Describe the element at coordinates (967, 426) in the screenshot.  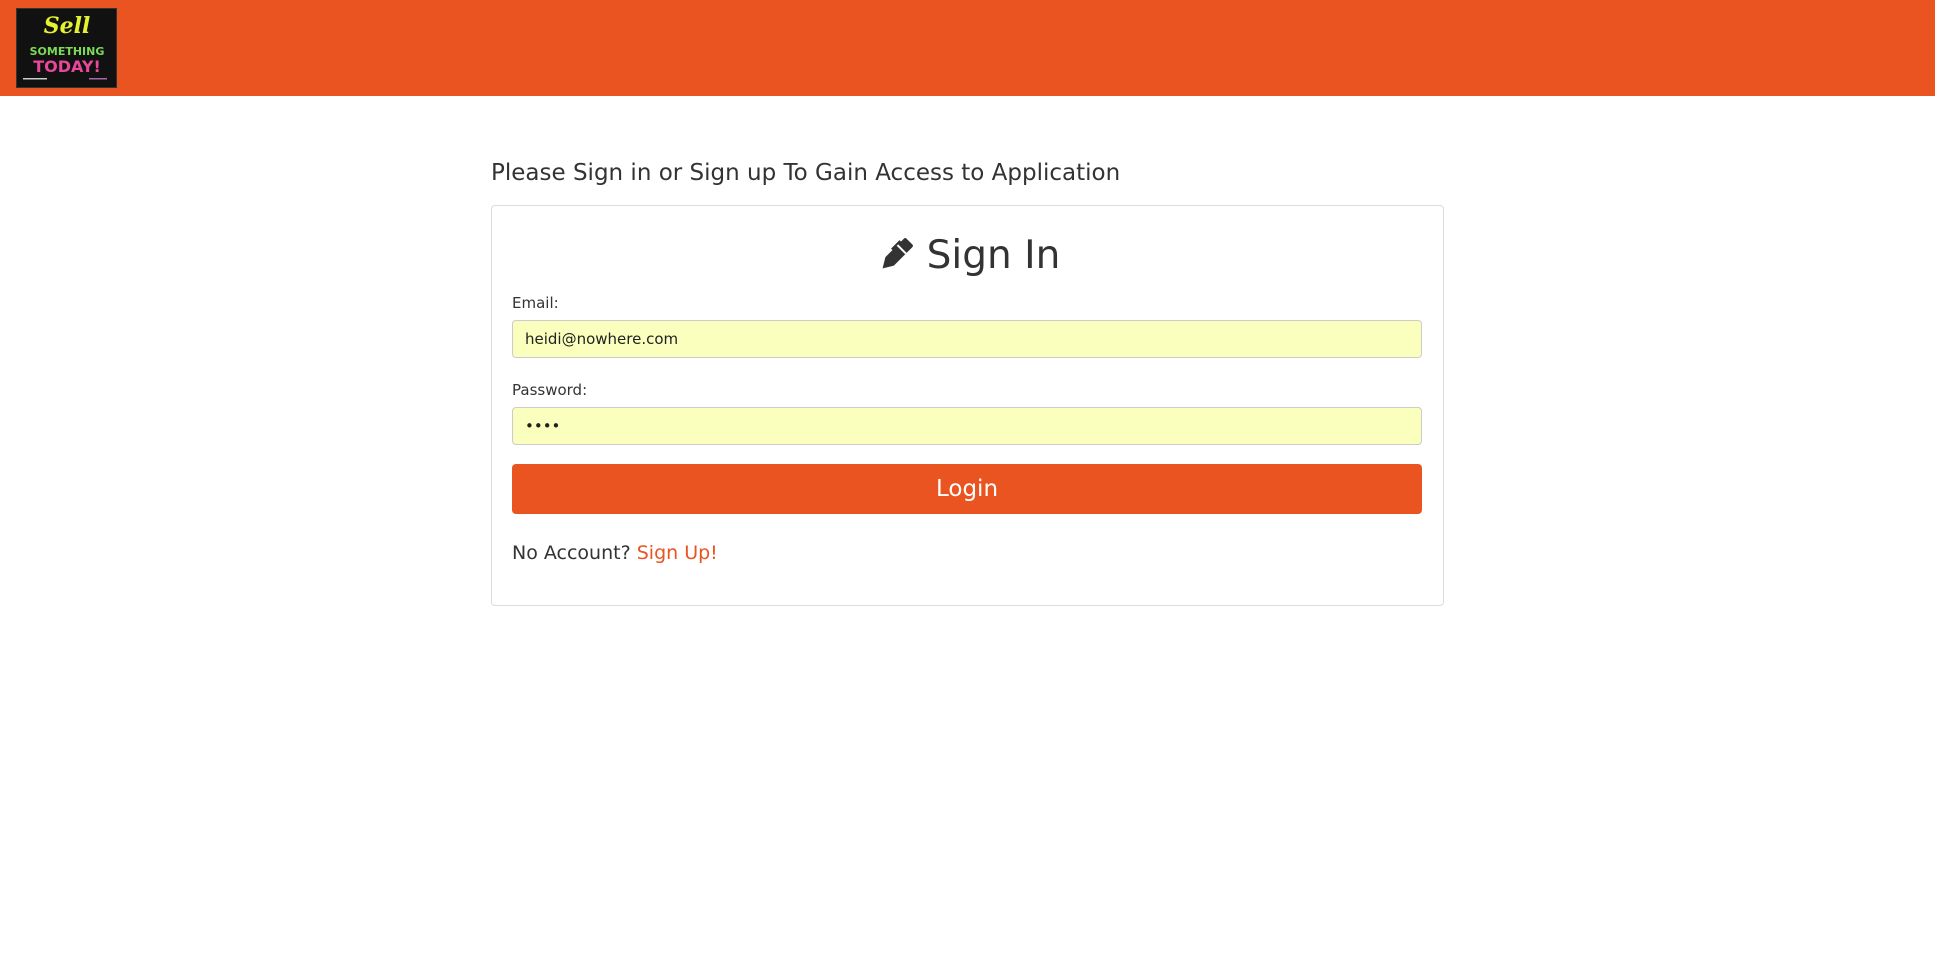
I see `password-field` at that location.